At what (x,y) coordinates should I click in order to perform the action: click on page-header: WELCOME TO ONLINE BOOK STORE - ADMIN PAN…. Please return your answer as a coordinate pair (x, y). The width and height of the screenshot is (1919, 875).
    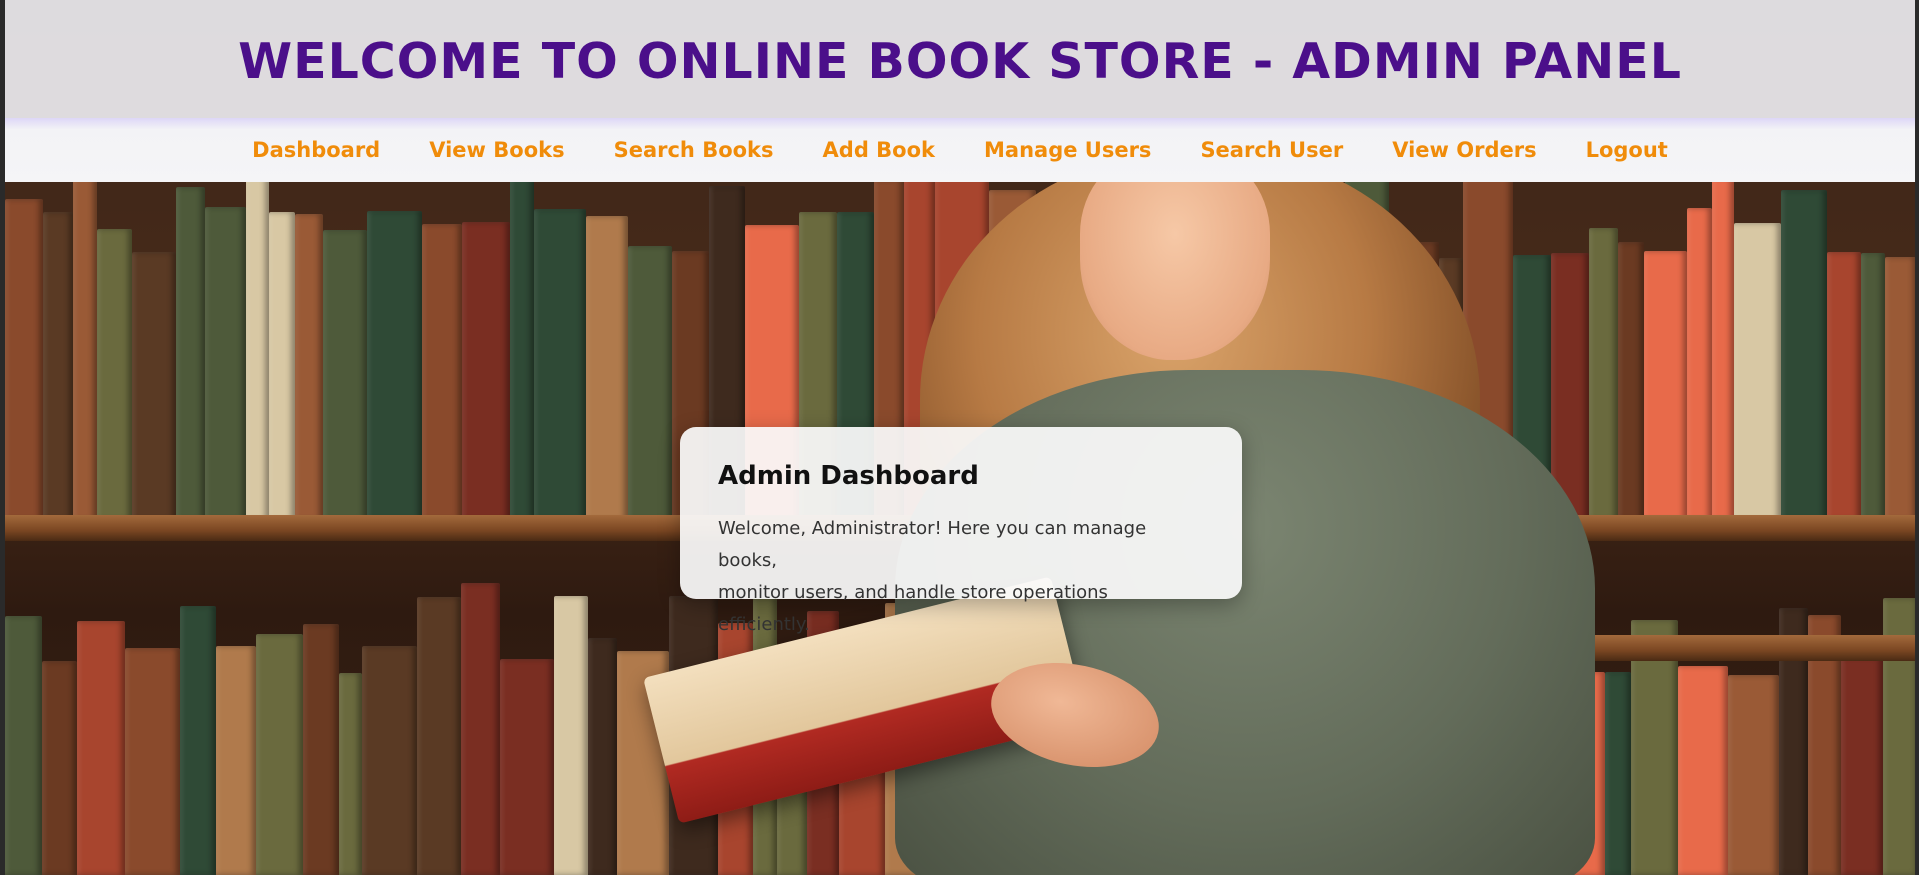
    Looking at the image, I should click on (960, 59).